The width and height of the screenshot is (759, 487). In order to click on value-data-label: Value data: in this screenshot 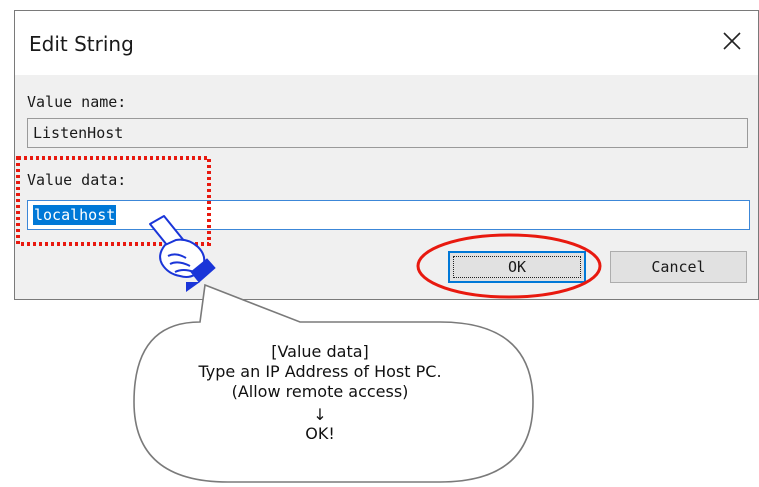, I will do `click(77, 180)`.